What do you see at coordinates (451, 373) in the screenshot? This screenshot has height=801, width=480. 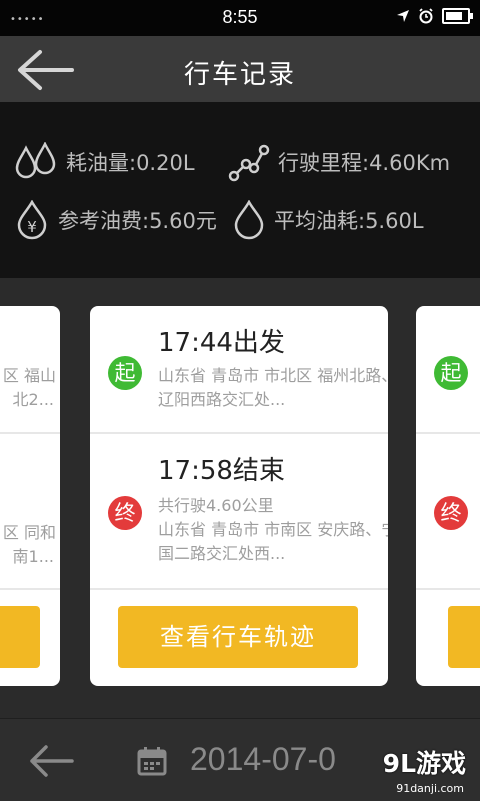 I see `next-start-badge: 起` at bounding box center [451, 373].